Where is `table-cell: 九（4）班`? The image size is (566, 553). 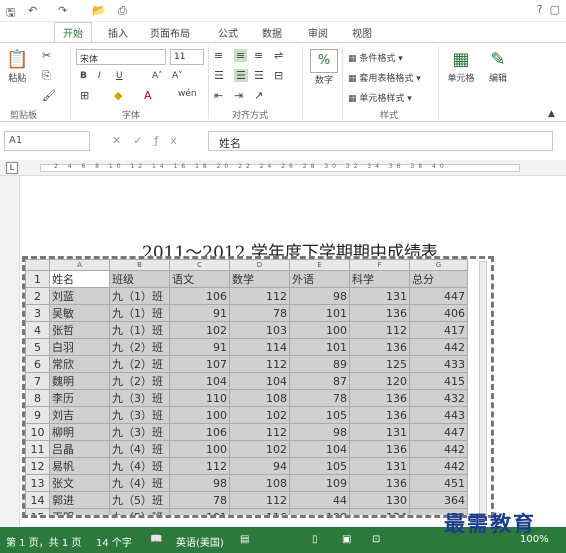
table-cell: 九（4）班 is located at coordinates (139, 483).